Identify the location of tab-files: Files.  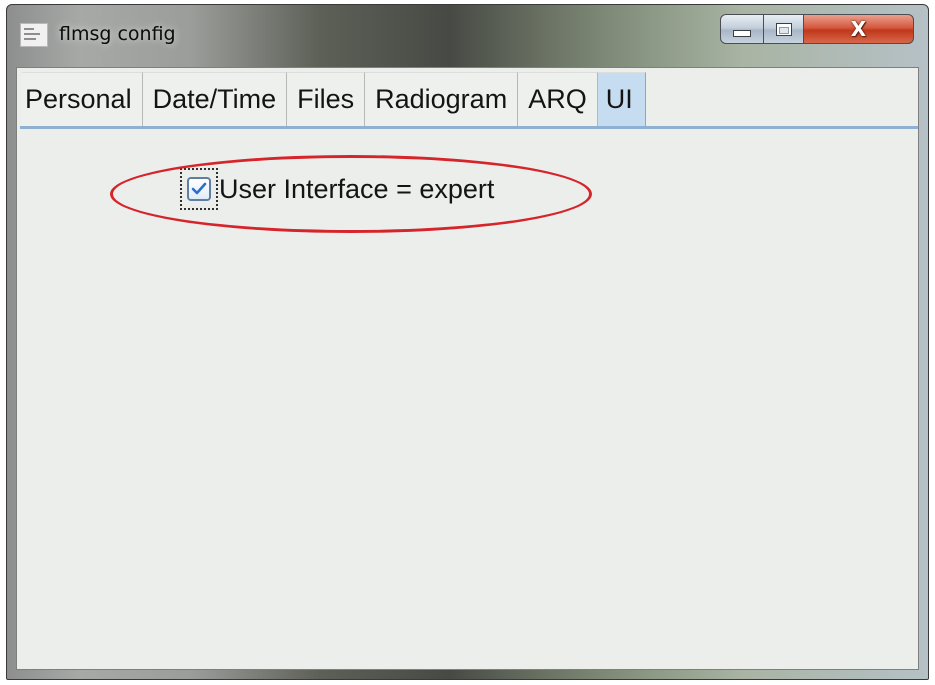
(326, 99).